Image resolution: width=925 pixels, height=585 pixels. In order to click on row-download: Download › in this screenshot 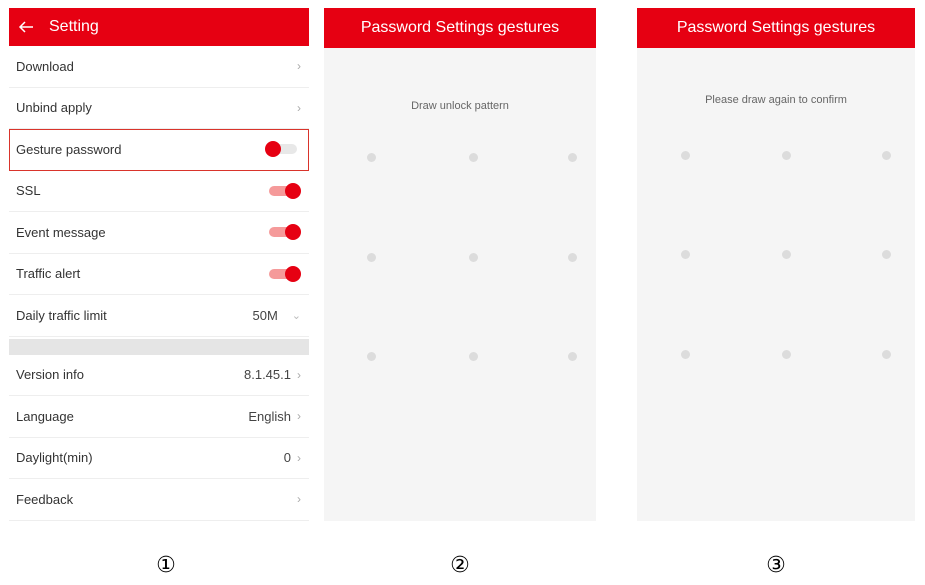, I will do `click(159, 67)`.